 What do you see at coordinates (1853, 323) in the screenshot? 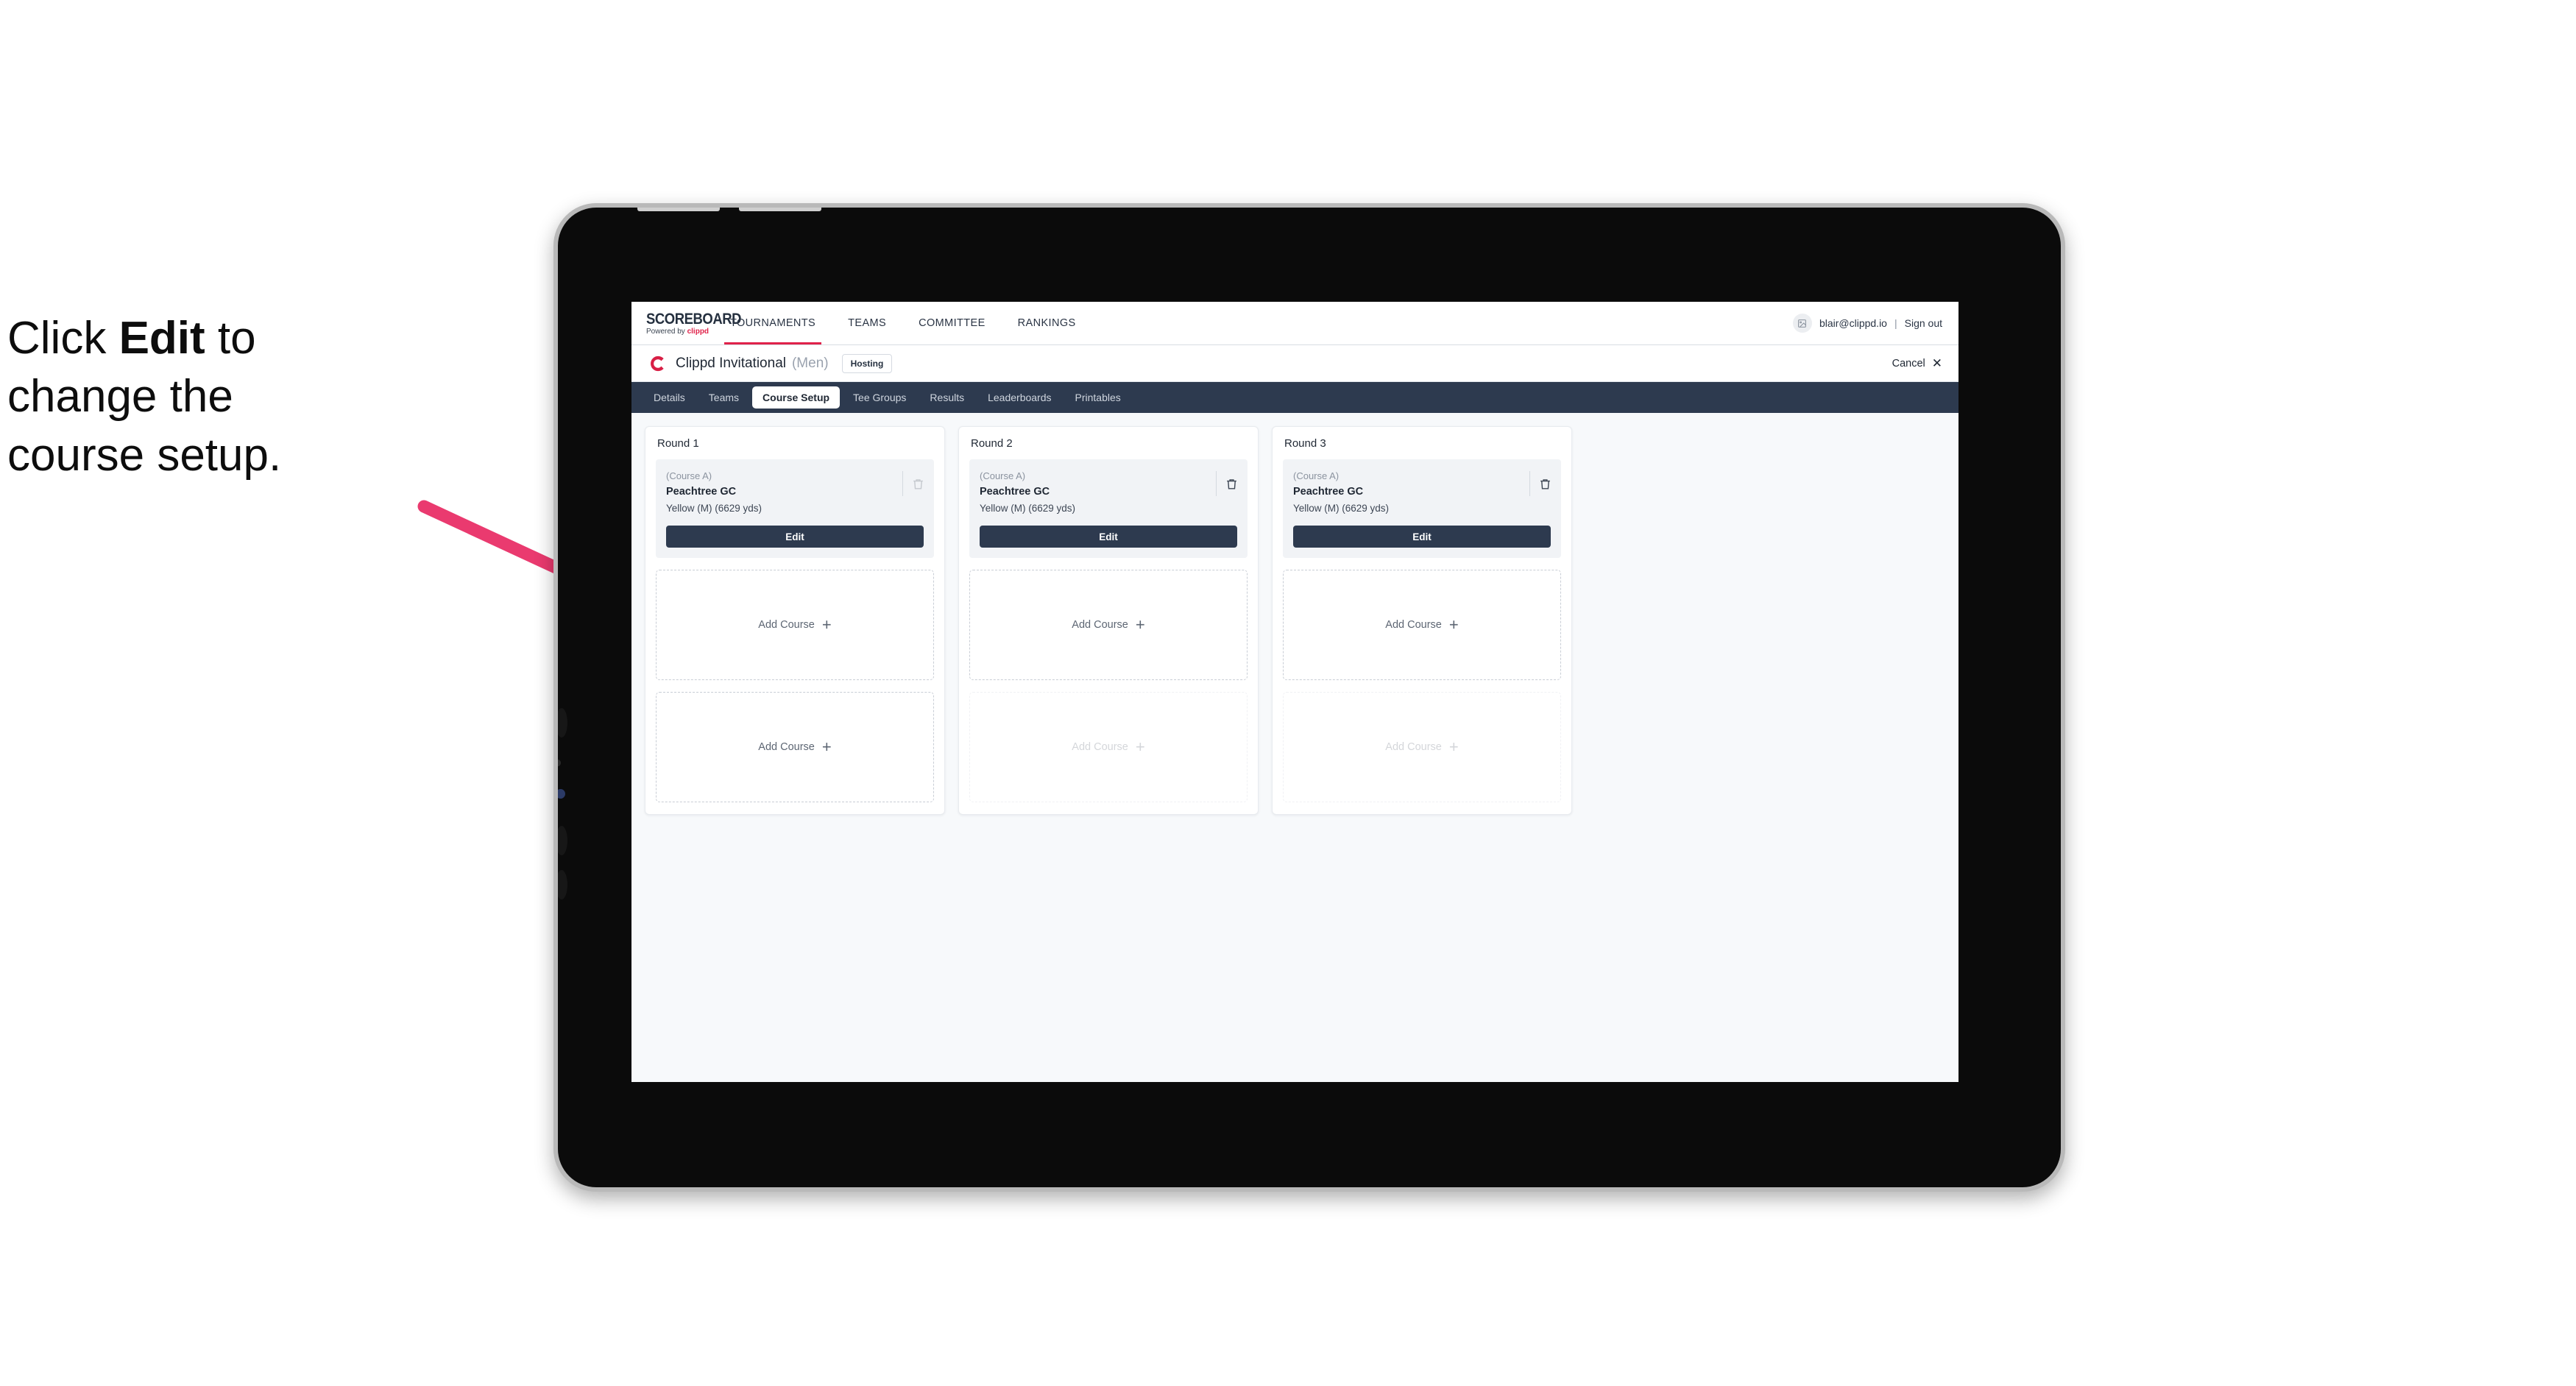
I see `user-email-label: blair@clippd.io` at bounding box center [1853, 323].